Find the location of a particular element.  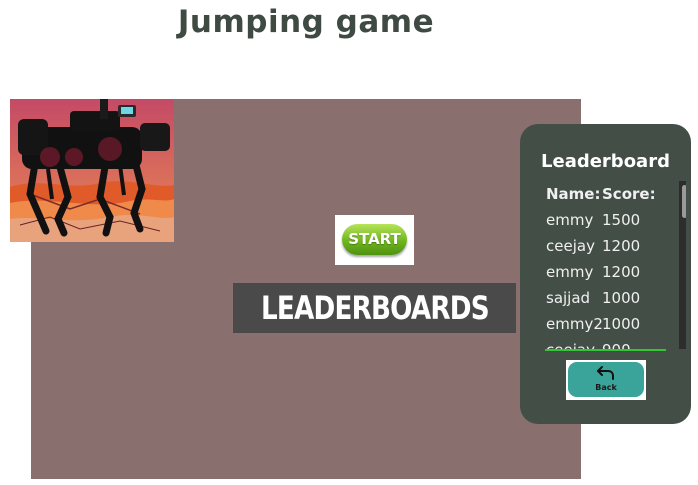

start-button-label: START is located at coordinates (374, 239).